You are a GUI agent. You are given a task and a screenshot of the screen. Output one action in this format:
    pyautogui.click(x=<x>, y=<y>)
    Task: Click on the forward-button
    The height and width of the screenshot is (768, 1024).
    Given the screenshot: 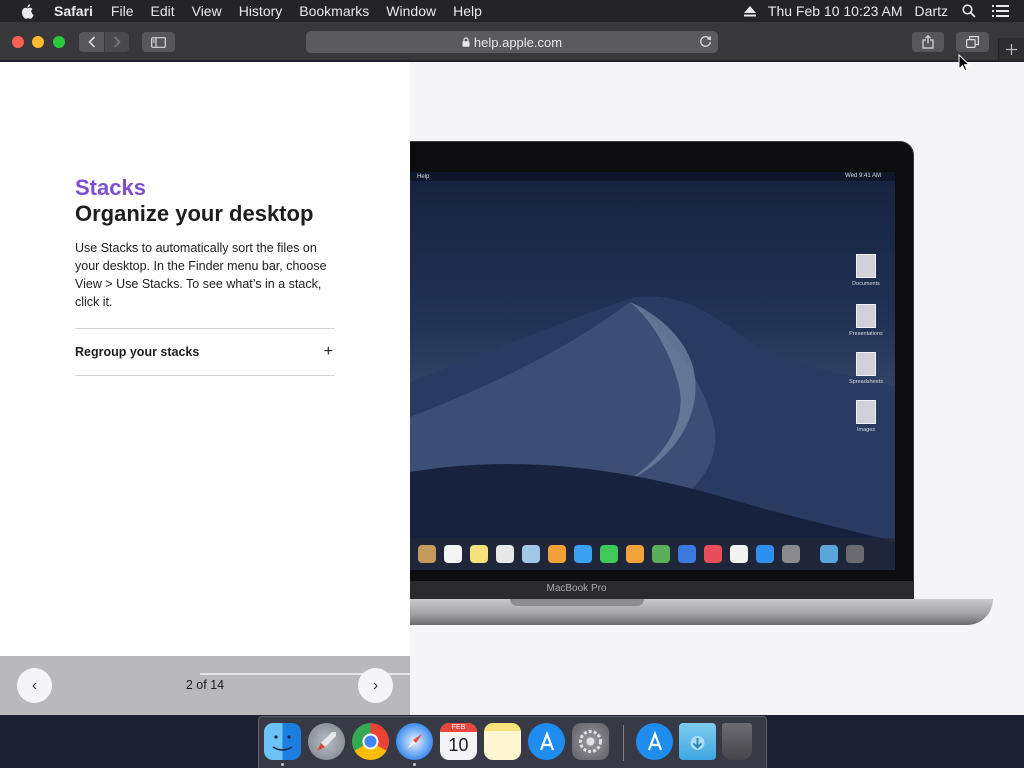 What is the action you would take?
    pyautogui.click(x=117, y=42)
    